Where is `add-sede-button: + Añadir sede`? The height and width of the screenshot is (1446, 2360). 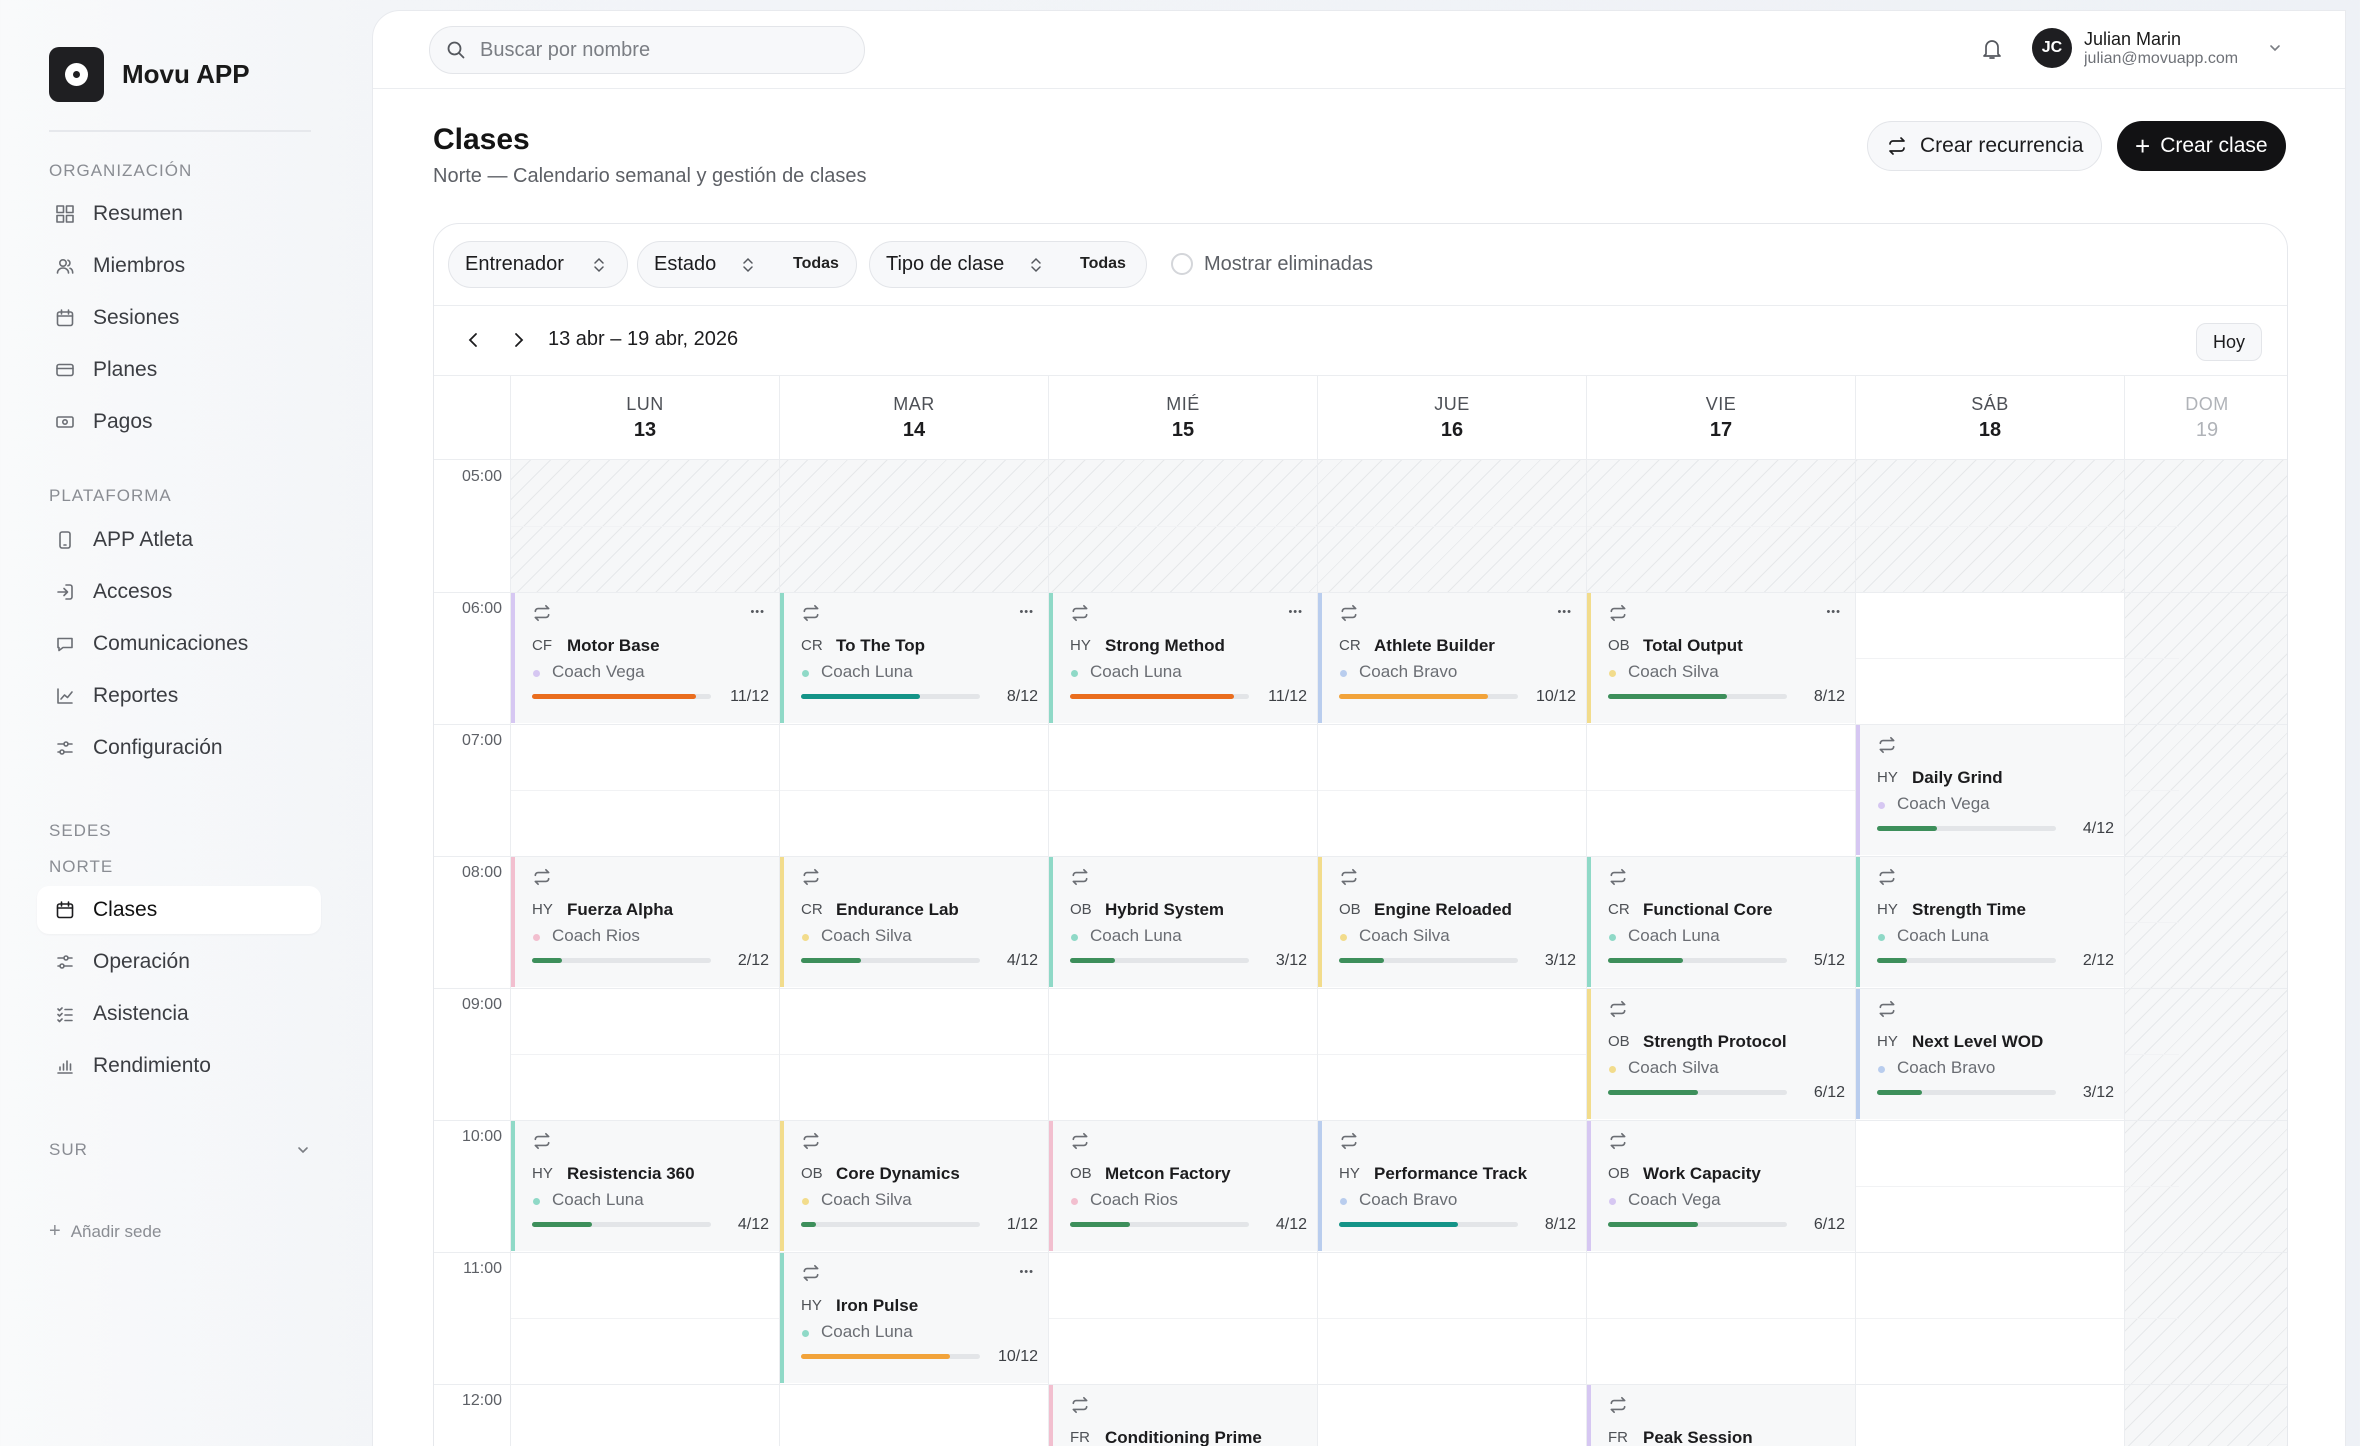 add-sede-button: + Añadir sede is located at coordinates (105, 1231).